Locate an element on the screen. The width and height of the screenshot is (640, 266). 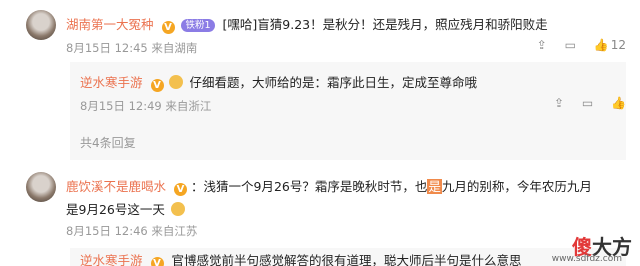
fan-level-badge: 铁粉1 is located at coordinates (198, 25).